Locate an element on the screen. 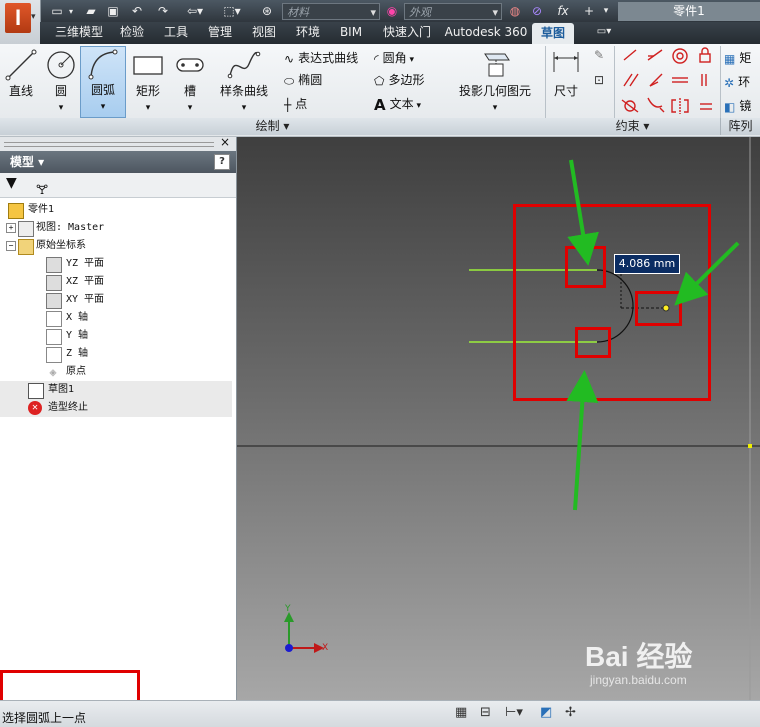  auto-dimension-icon: ✎ is located at coordinates (599, 57).